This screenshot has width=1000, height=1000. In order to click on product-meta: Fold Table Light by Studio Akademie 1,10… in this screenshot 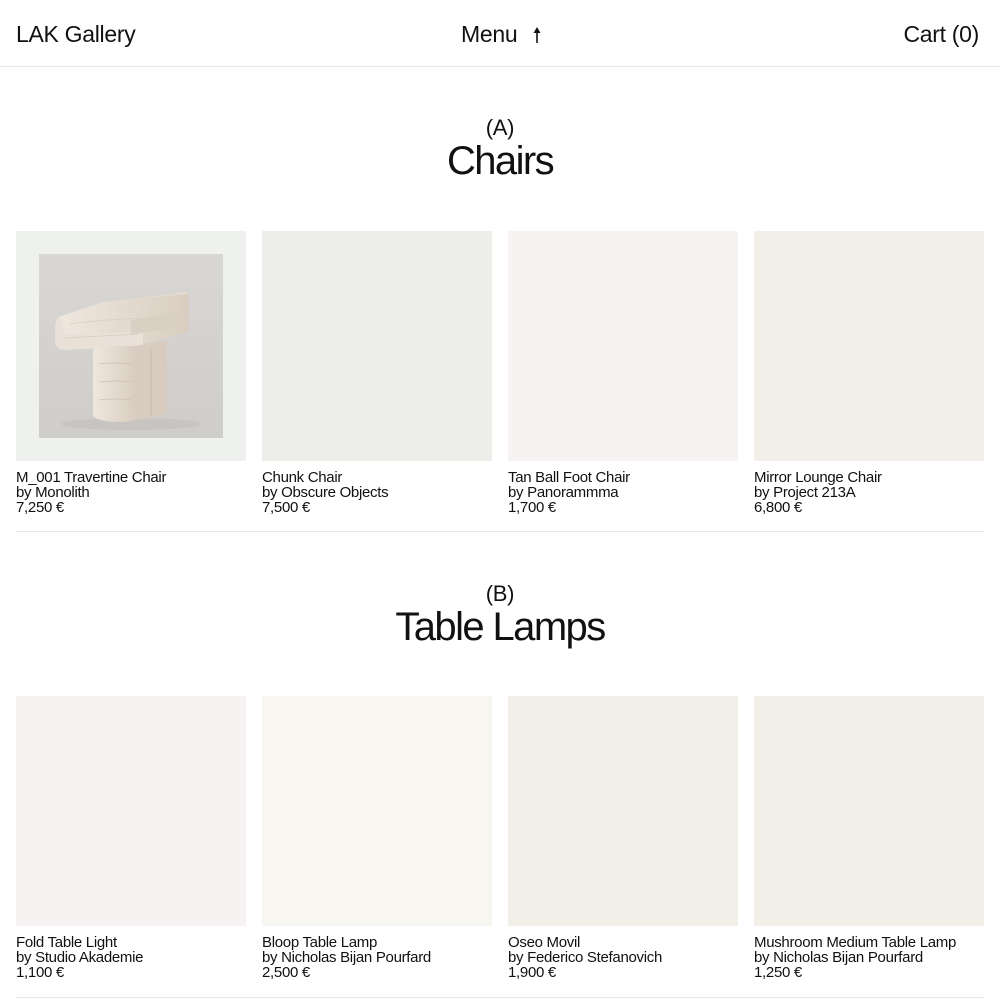, I will do `click(131, 957)`.